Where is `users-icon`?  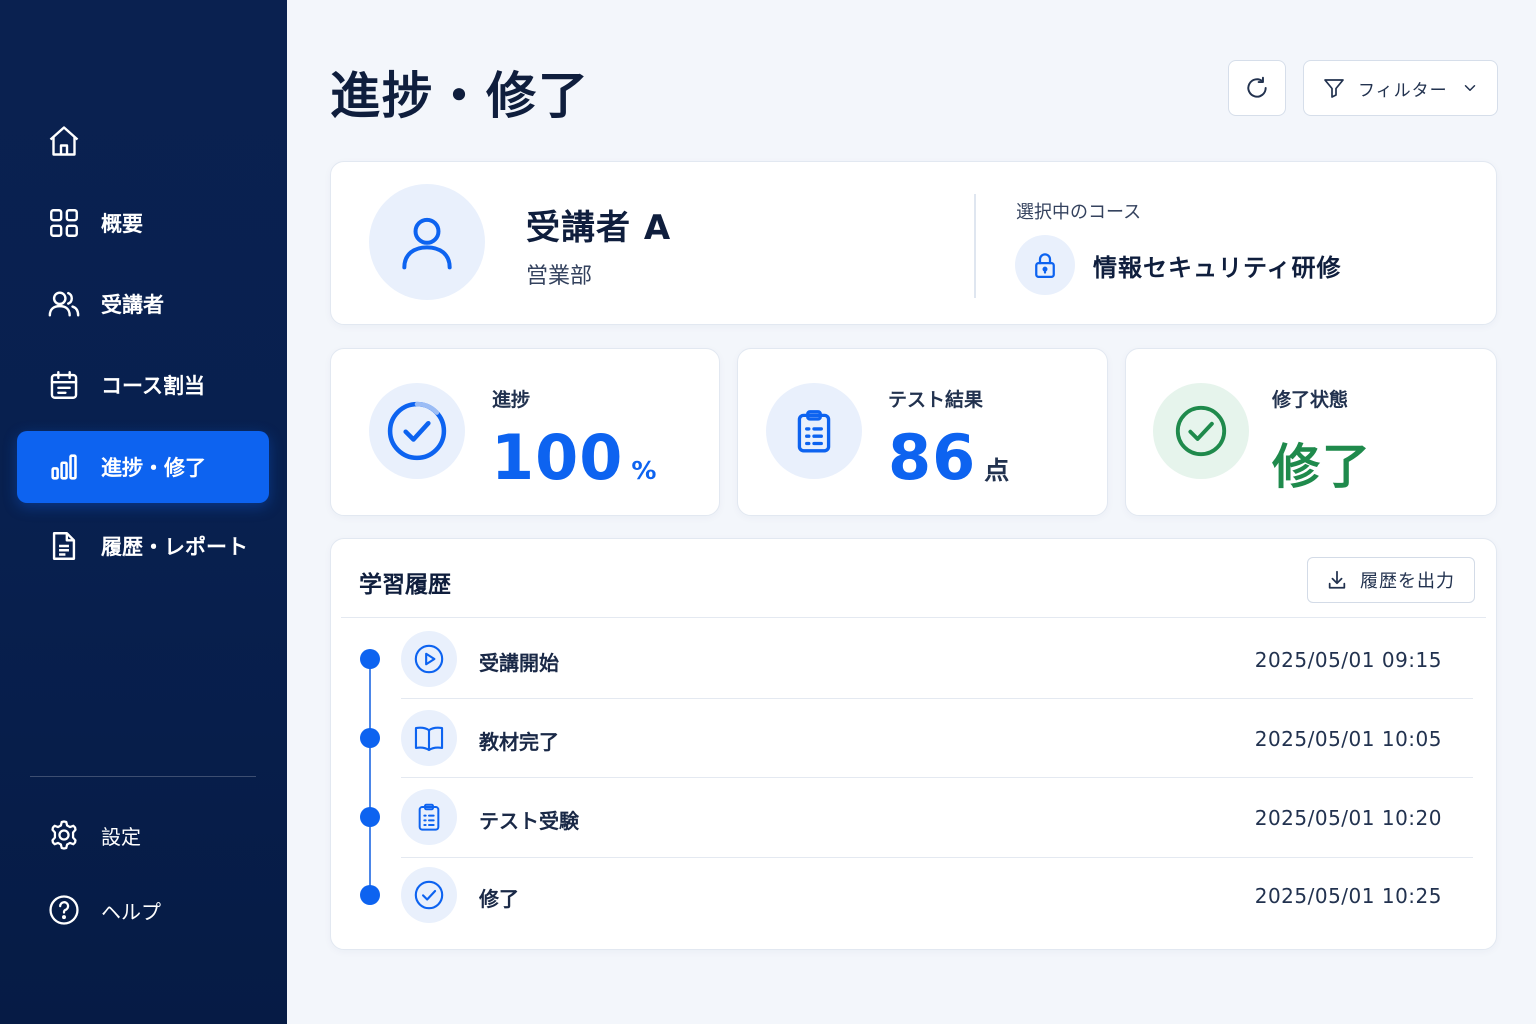 users-icon is located at coordinates (64, 304).